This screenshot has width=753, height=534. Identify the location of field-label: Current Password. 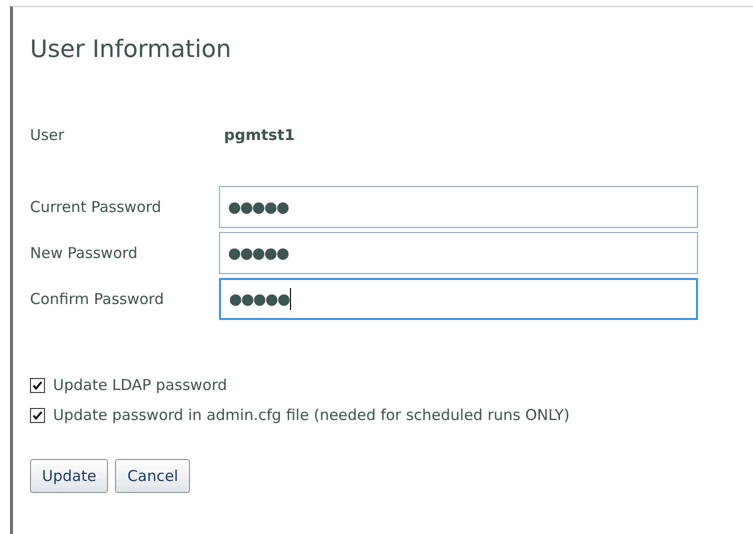
(96, 207).